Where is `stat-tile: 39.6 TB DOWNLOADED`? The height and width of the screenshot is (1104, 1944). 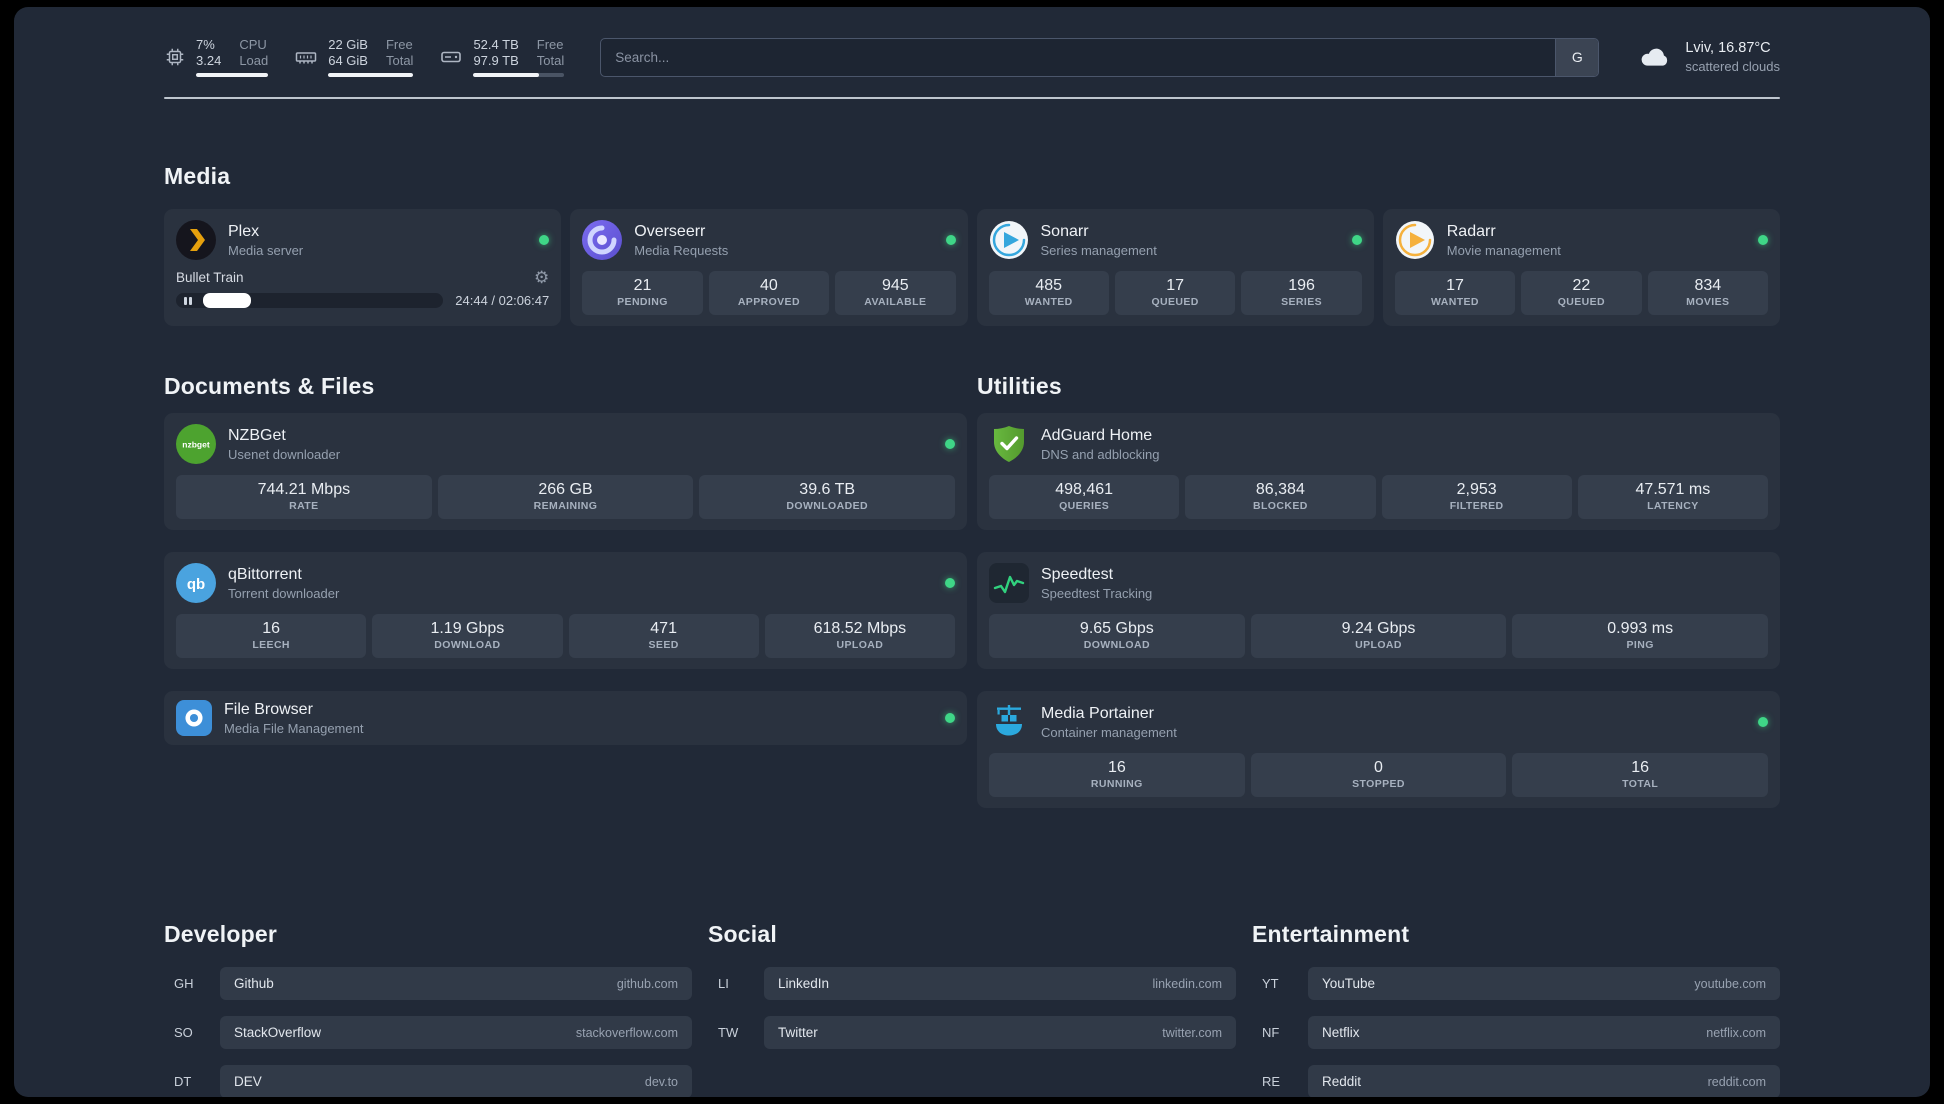 stat-tile: 39.6 TB DOWNLOADED is located at coordinates (827, 497).